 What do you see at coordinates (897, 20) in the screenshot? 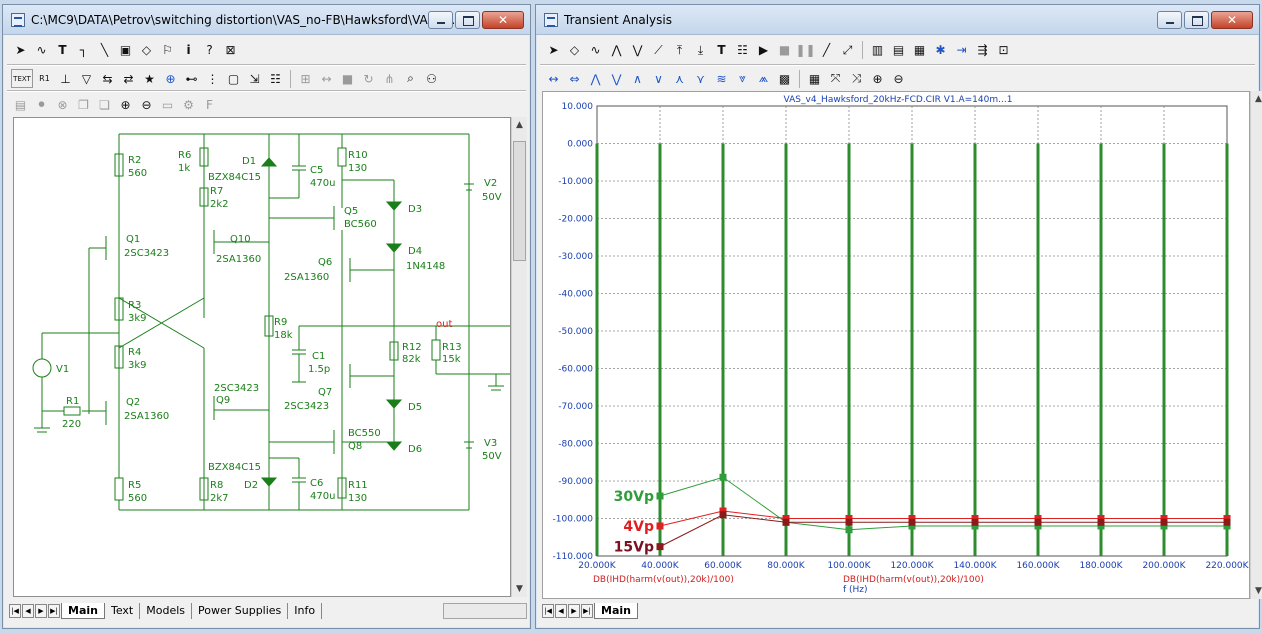
I see `analysis-titlebar: Transient Analysis` at bounding box center [897, 20].